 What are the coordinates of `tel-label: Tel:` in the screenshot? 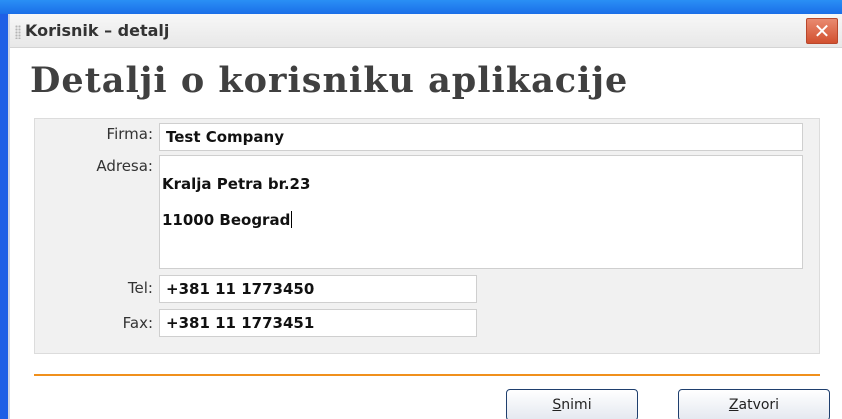 It's located at (140, 288).